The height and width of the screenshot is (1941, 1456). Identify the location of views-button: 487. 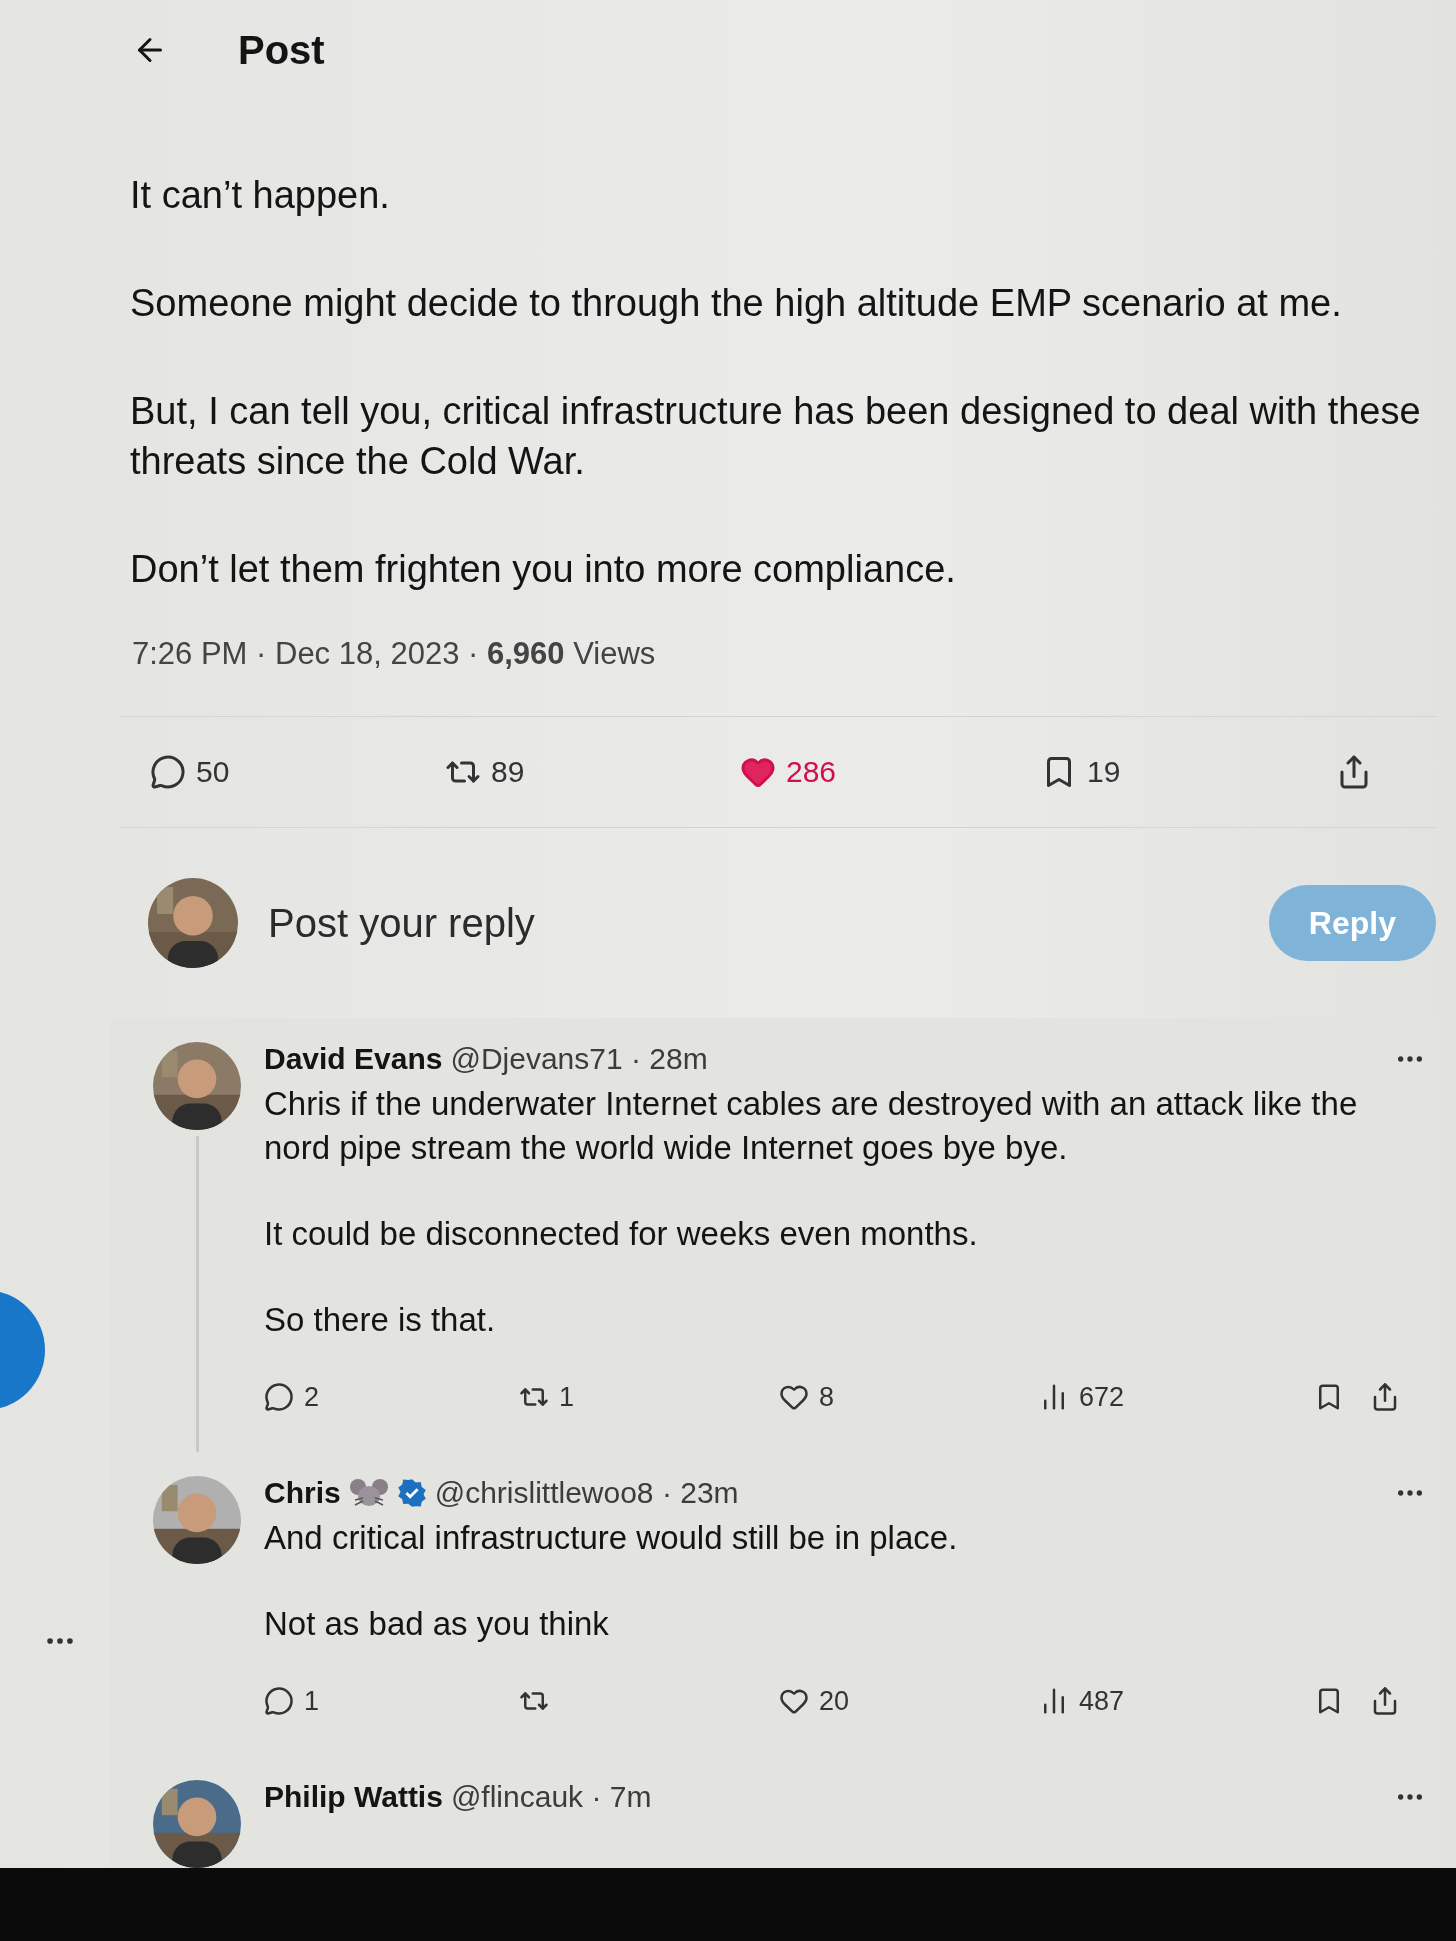
(1176, 1701).